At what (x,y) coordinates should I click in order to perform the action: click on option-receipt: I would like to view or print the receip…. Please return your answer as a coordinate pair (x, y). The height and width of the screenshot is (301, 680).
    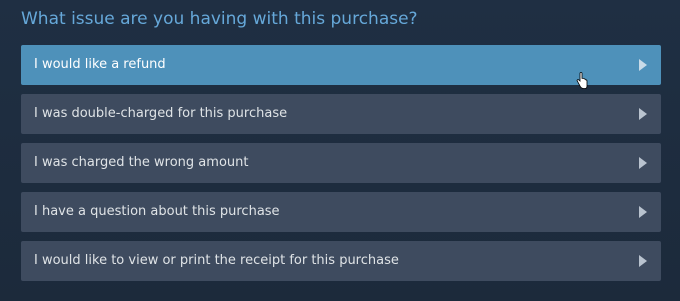
    Looking at the image, I should click on (341, 261).